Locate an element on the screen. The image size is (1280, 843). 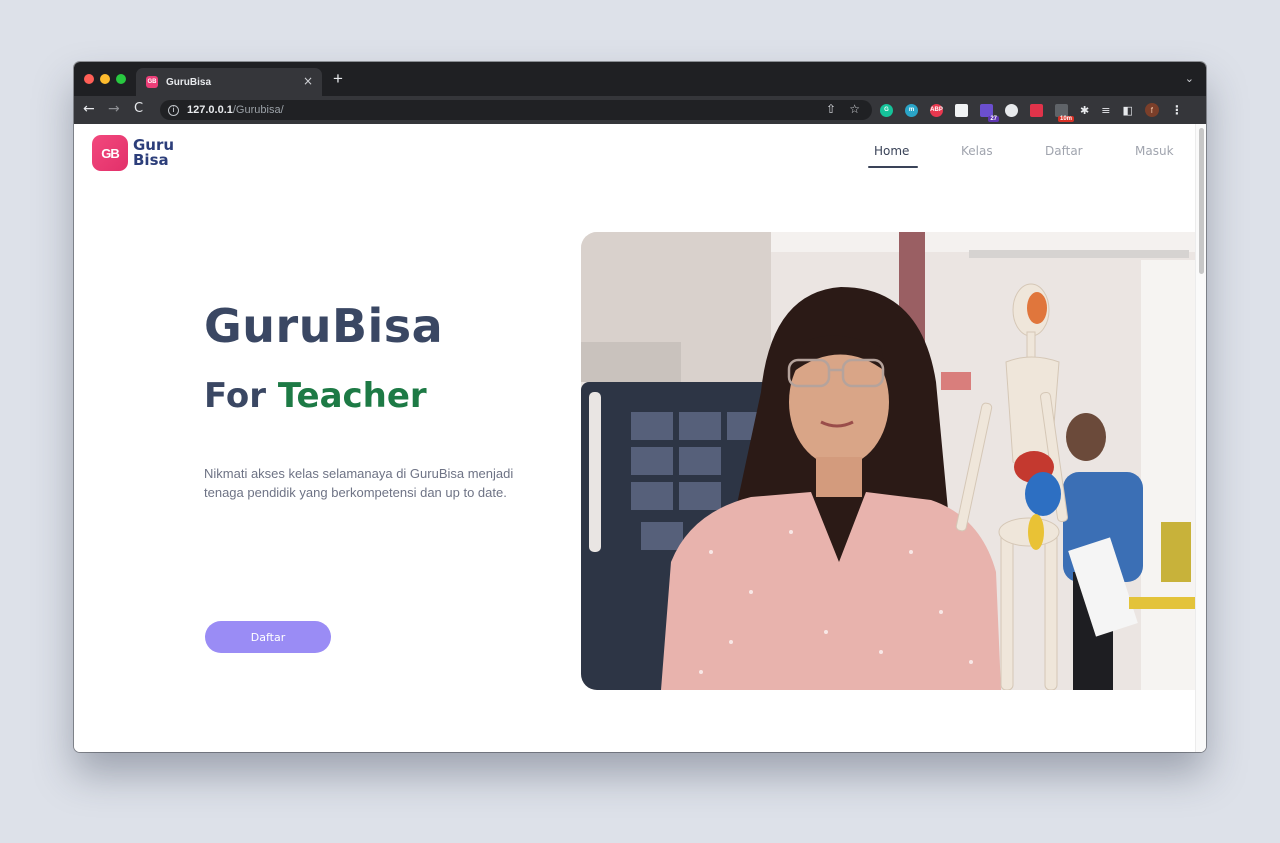
reading-list-icon: ≡ is located at coordinates (1105, 110).